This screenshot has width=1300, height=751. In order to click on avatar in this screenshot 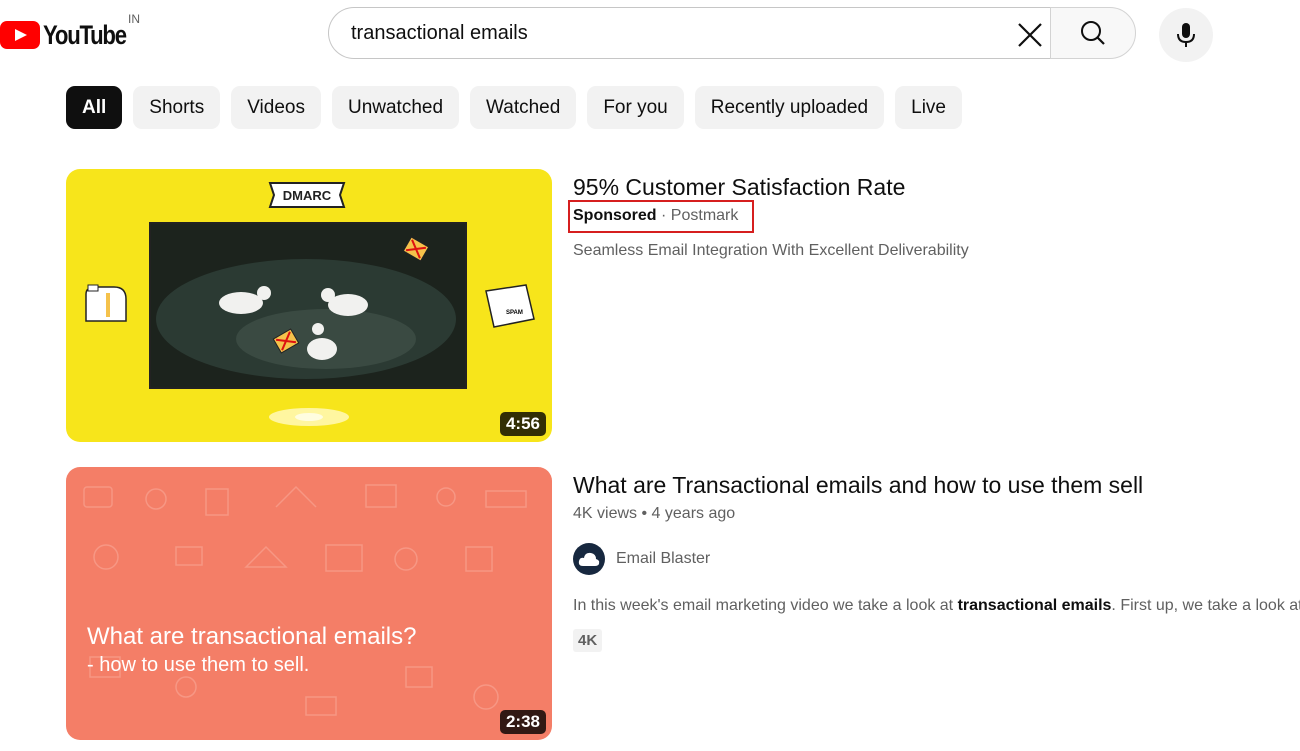, I will do `click(589, 559)`.